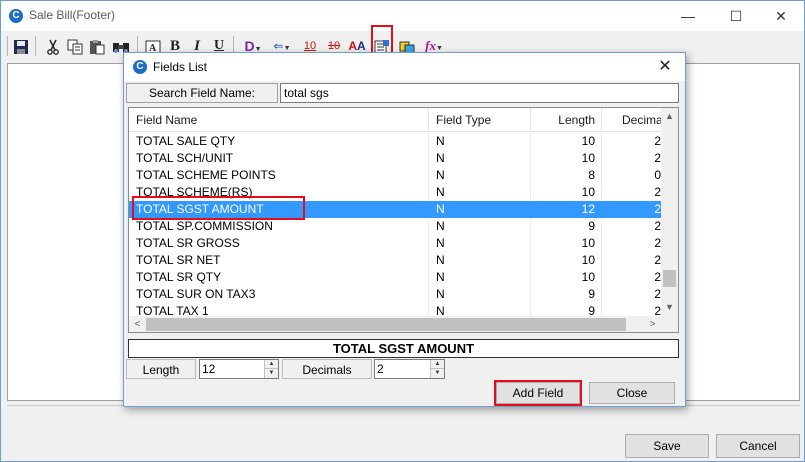  Describe the element at coordinates (409, 369) in the screenshot. I see `decimals-stepper: 2 ▲ ▼` at that location.